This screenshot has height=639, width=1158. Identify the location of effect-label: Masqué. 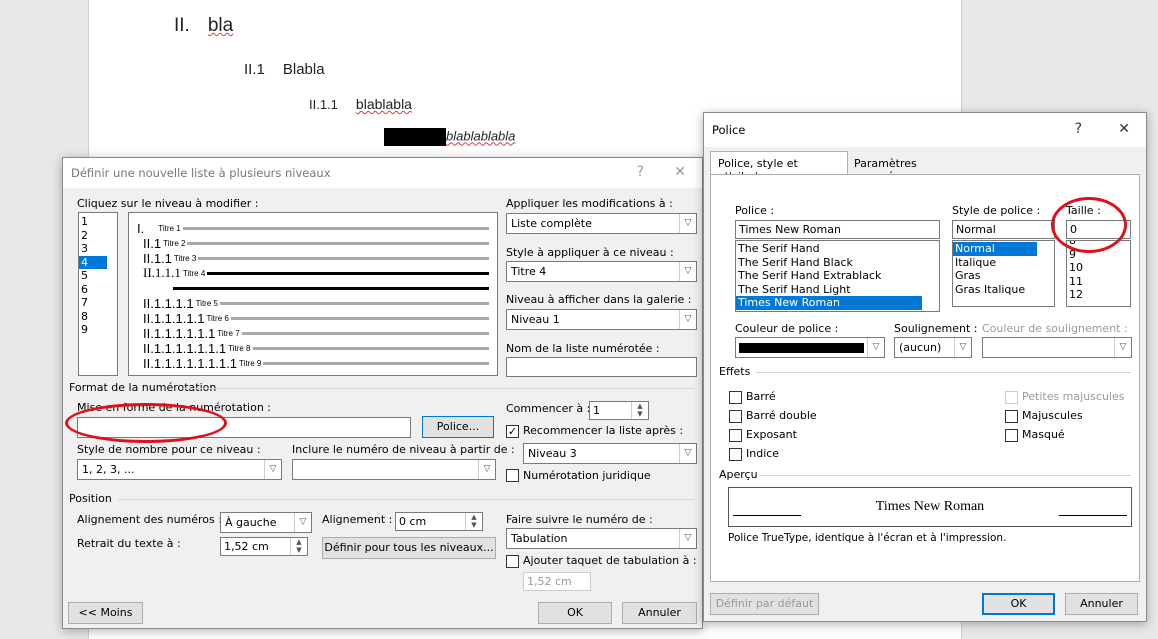
(1043, 434).